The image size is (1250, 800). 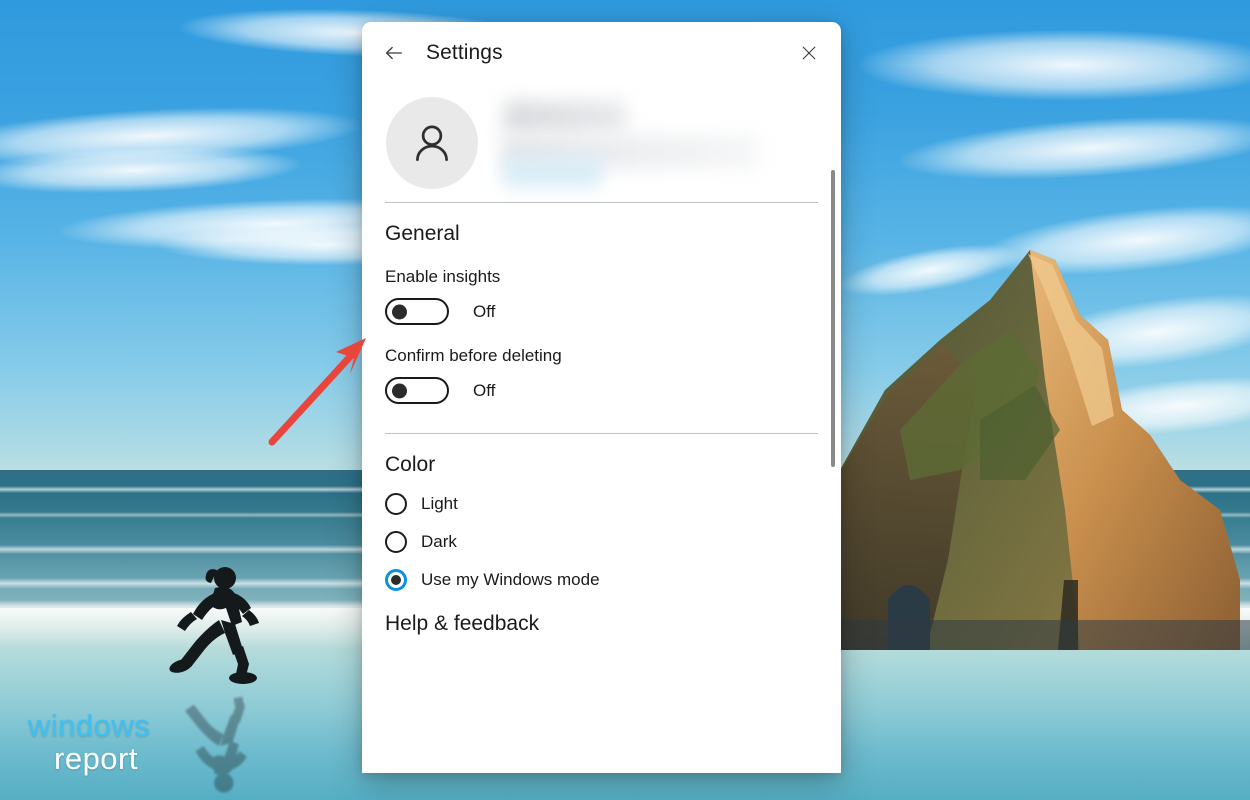 What do you see at coordinates (833, 468) in the screenshot?
I see `vertical-scrollbar` at bounding box center [833, 468].